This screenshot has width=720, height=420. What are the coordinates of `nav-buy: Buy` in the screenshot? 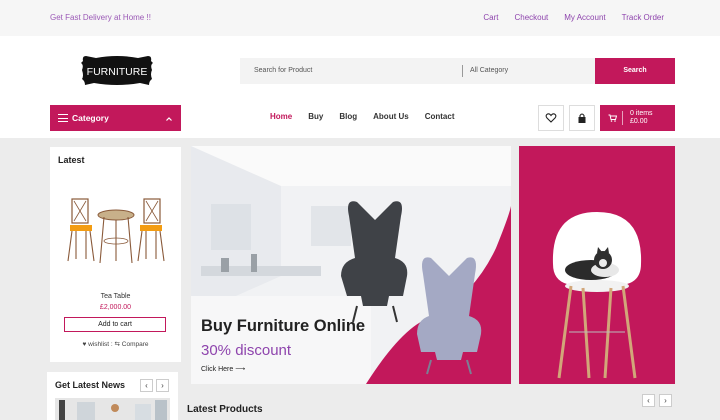 It's located at (315, 116).